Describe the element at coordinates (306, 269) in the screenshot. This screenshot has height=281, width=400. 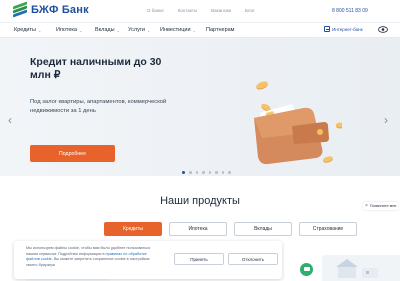
I see `chat-icon` at that location.